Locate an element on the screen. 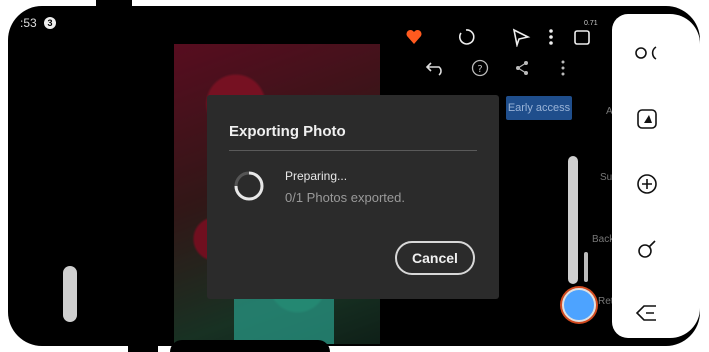 This screenshot has width=709, height=352. lasso-icon is located at coordinates (647, 249).